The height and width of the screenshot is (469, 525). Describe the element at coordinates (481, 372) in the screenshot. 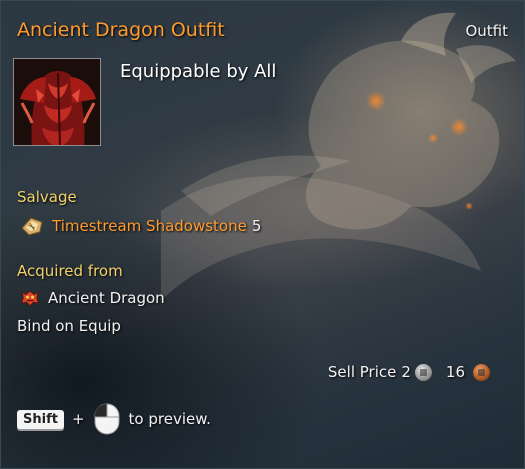

I see `copper-coin-icon` at that location.